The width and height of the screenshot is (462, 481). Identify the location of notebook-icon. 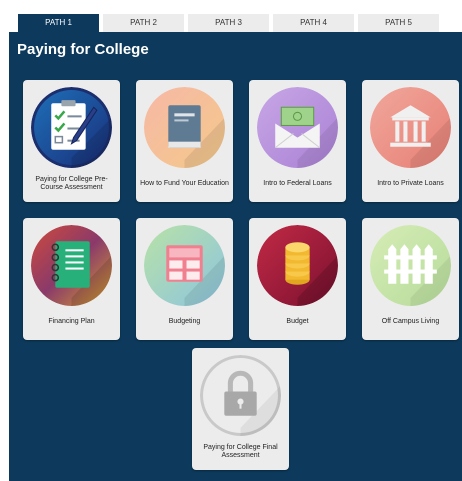
(71, 265).